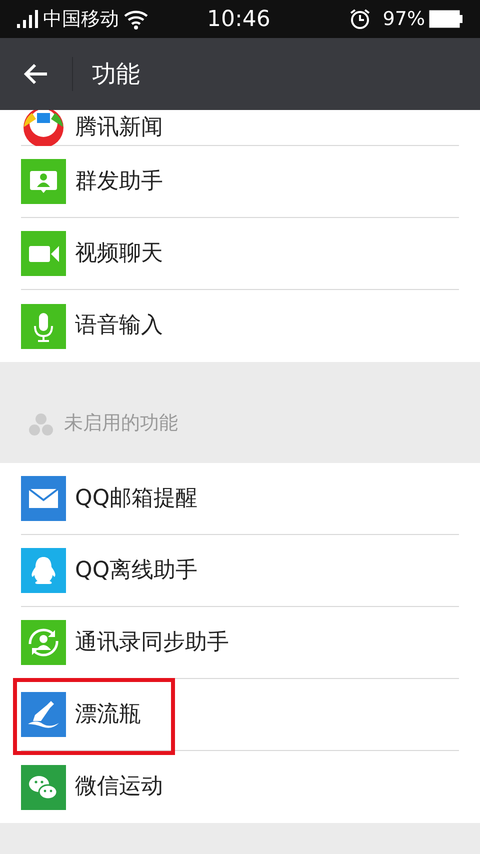 This screenshot has height=854, width=480. Describe the element at coordinates (41, 425) in the screenshot. I see `three-dots-icon` at that location.